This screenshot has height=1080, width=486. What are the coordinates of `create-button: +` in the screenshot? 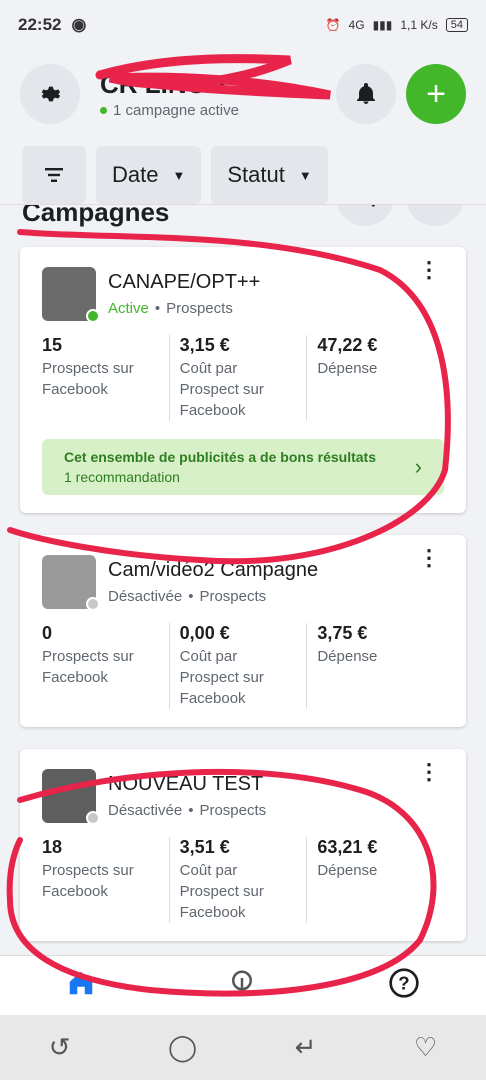 It's located at (436, 94).